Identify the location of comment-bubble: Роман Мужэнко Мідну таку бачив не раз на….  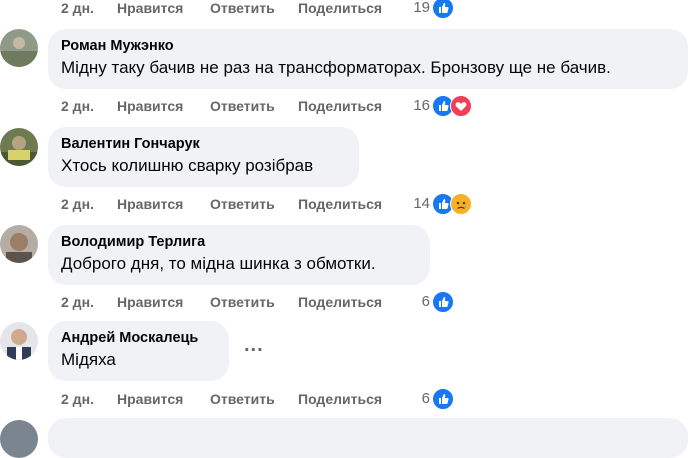
(368, 59).